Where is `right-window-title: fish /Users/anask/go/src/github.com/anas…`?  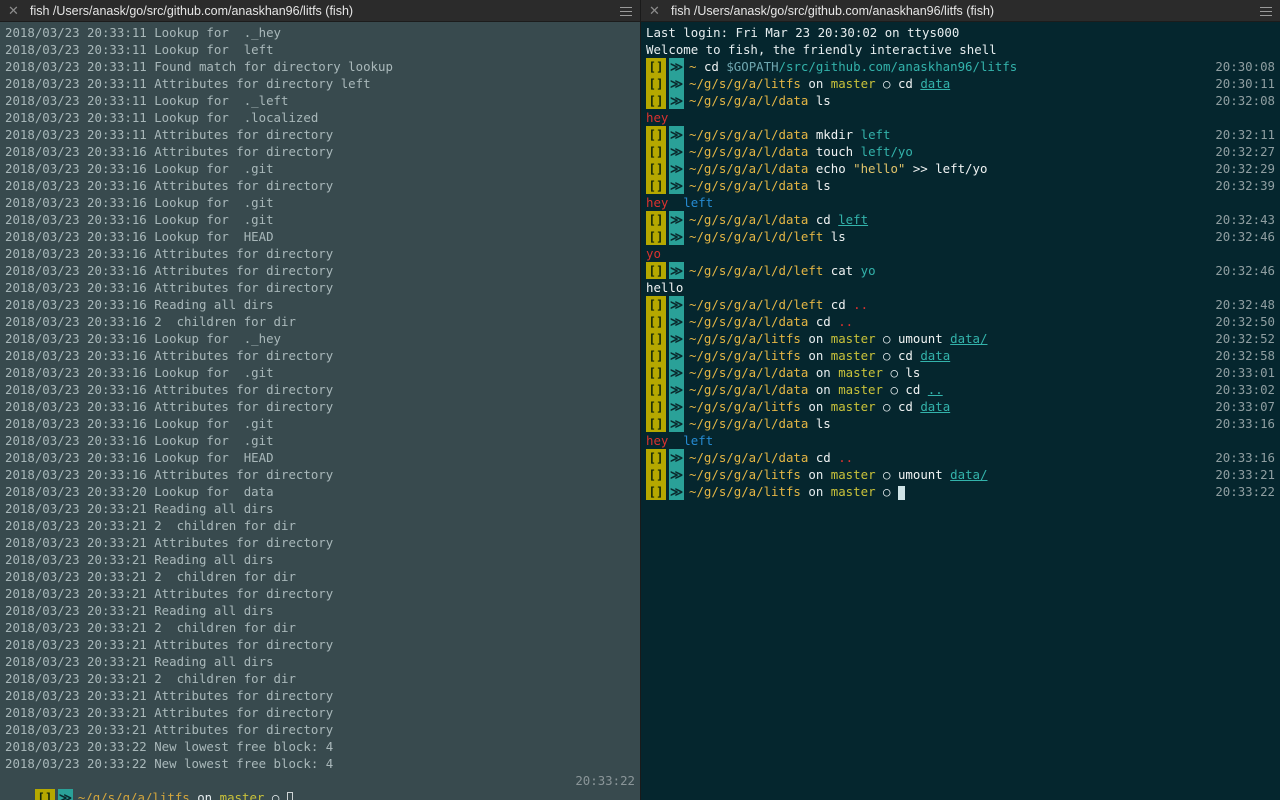
right-window-title: fish /Users/anask/go/src/github.com/anas… is located at coordinates (833, 11).